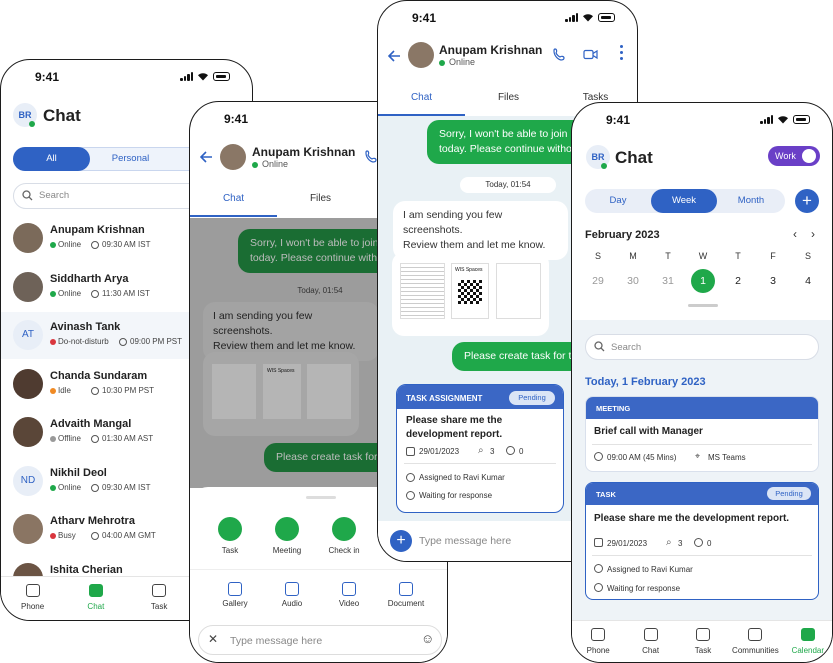  What do you see at coordinates (236, 119) in the screenshot?
I see `status-time: 9:41` at bounding box center [236, 119].